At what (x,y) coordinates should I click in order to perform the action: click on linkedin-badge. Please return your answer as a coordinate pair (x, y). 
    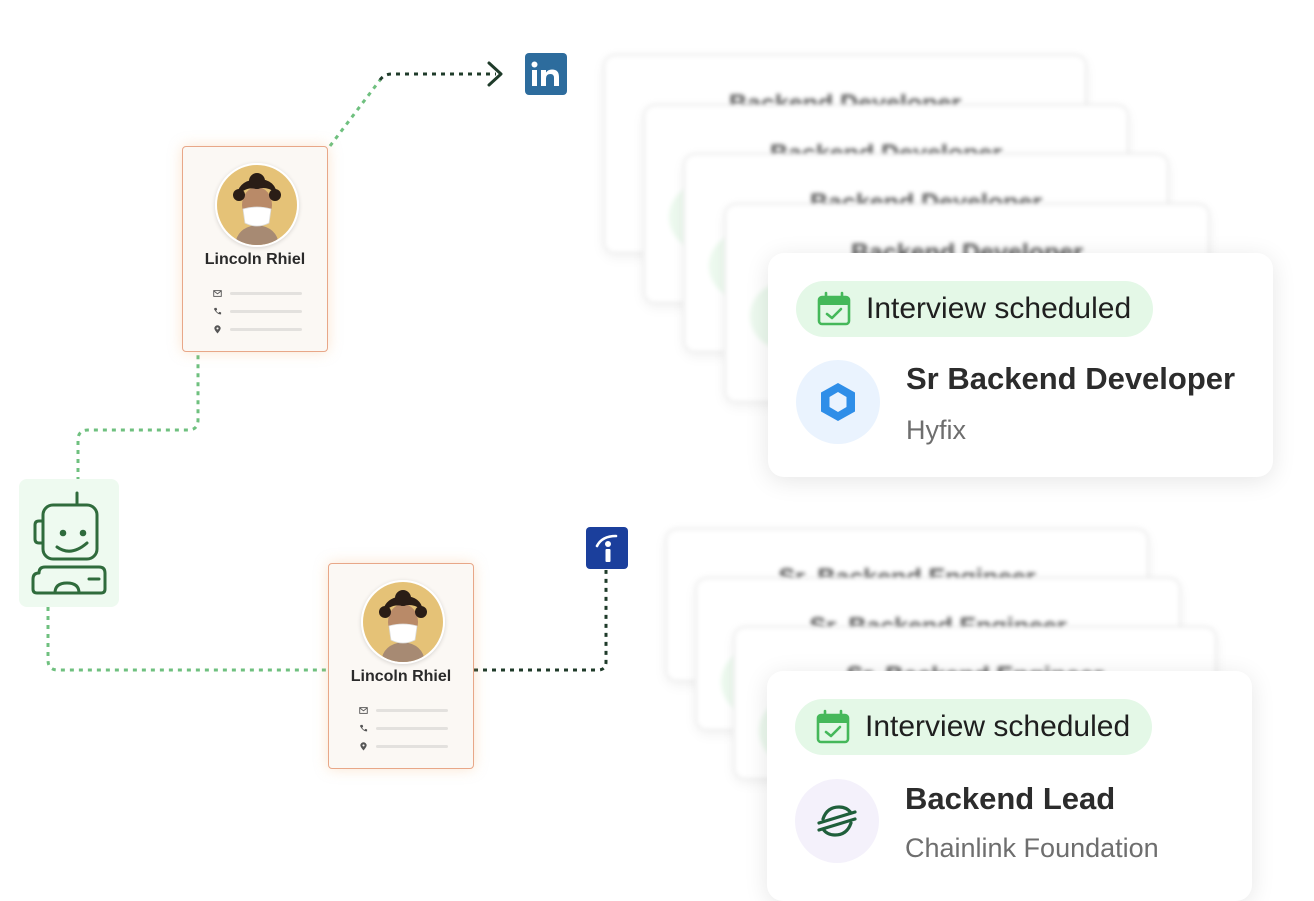
    Looking at the image, I should click on (546, 74).